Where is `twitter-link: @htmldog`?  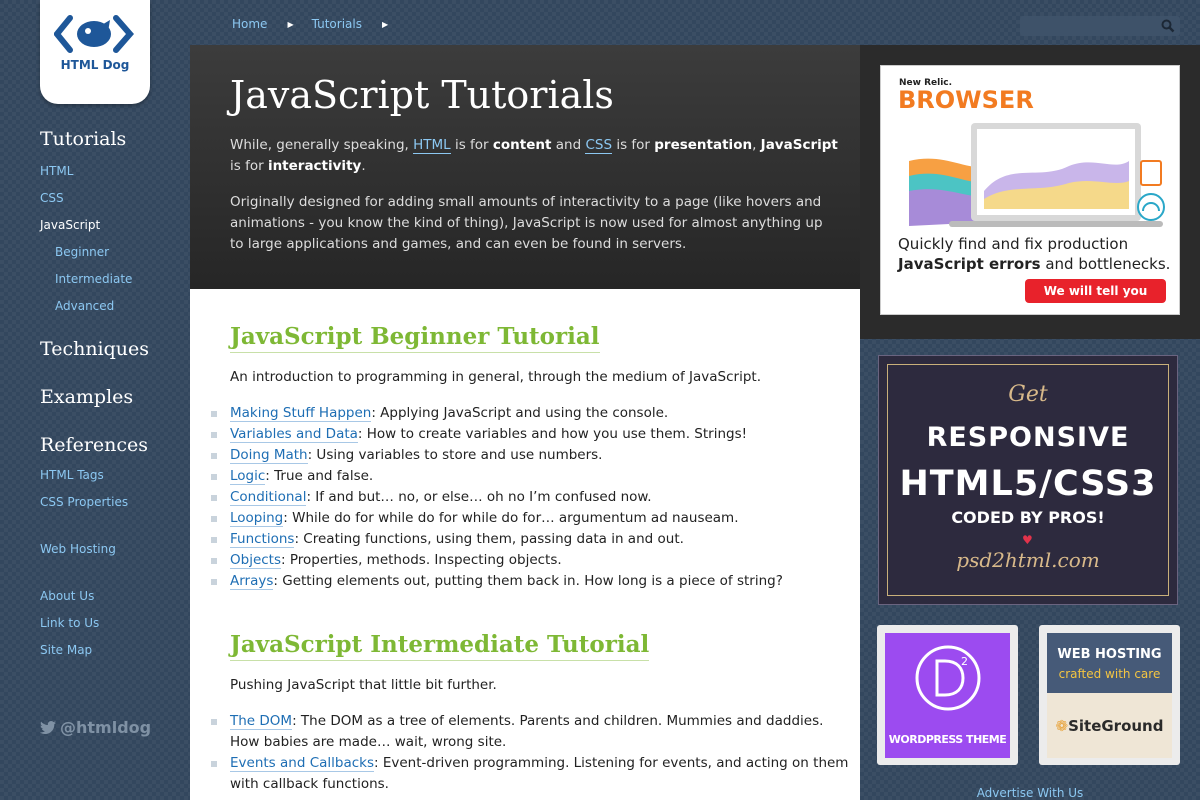 twitter-link: @htmldog is located at coordinates (95, 727).